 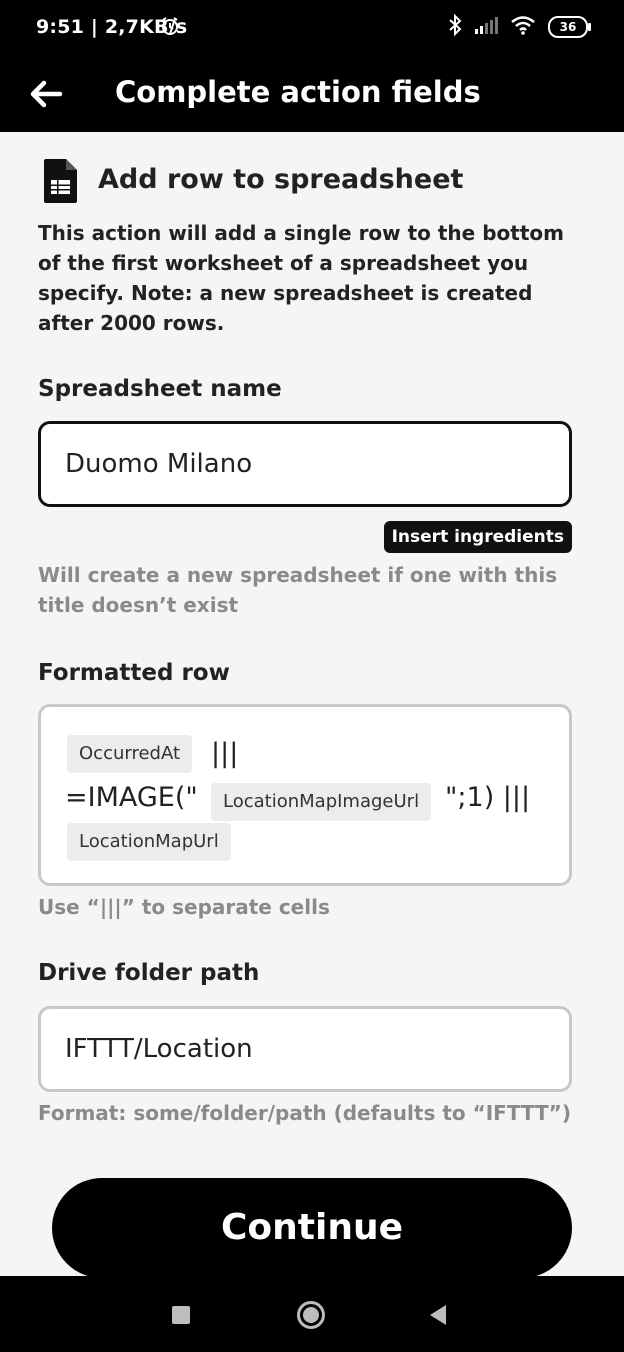 I want to click on drive-folder-value: IFTTT/Location, so click(x=159, y=1049).